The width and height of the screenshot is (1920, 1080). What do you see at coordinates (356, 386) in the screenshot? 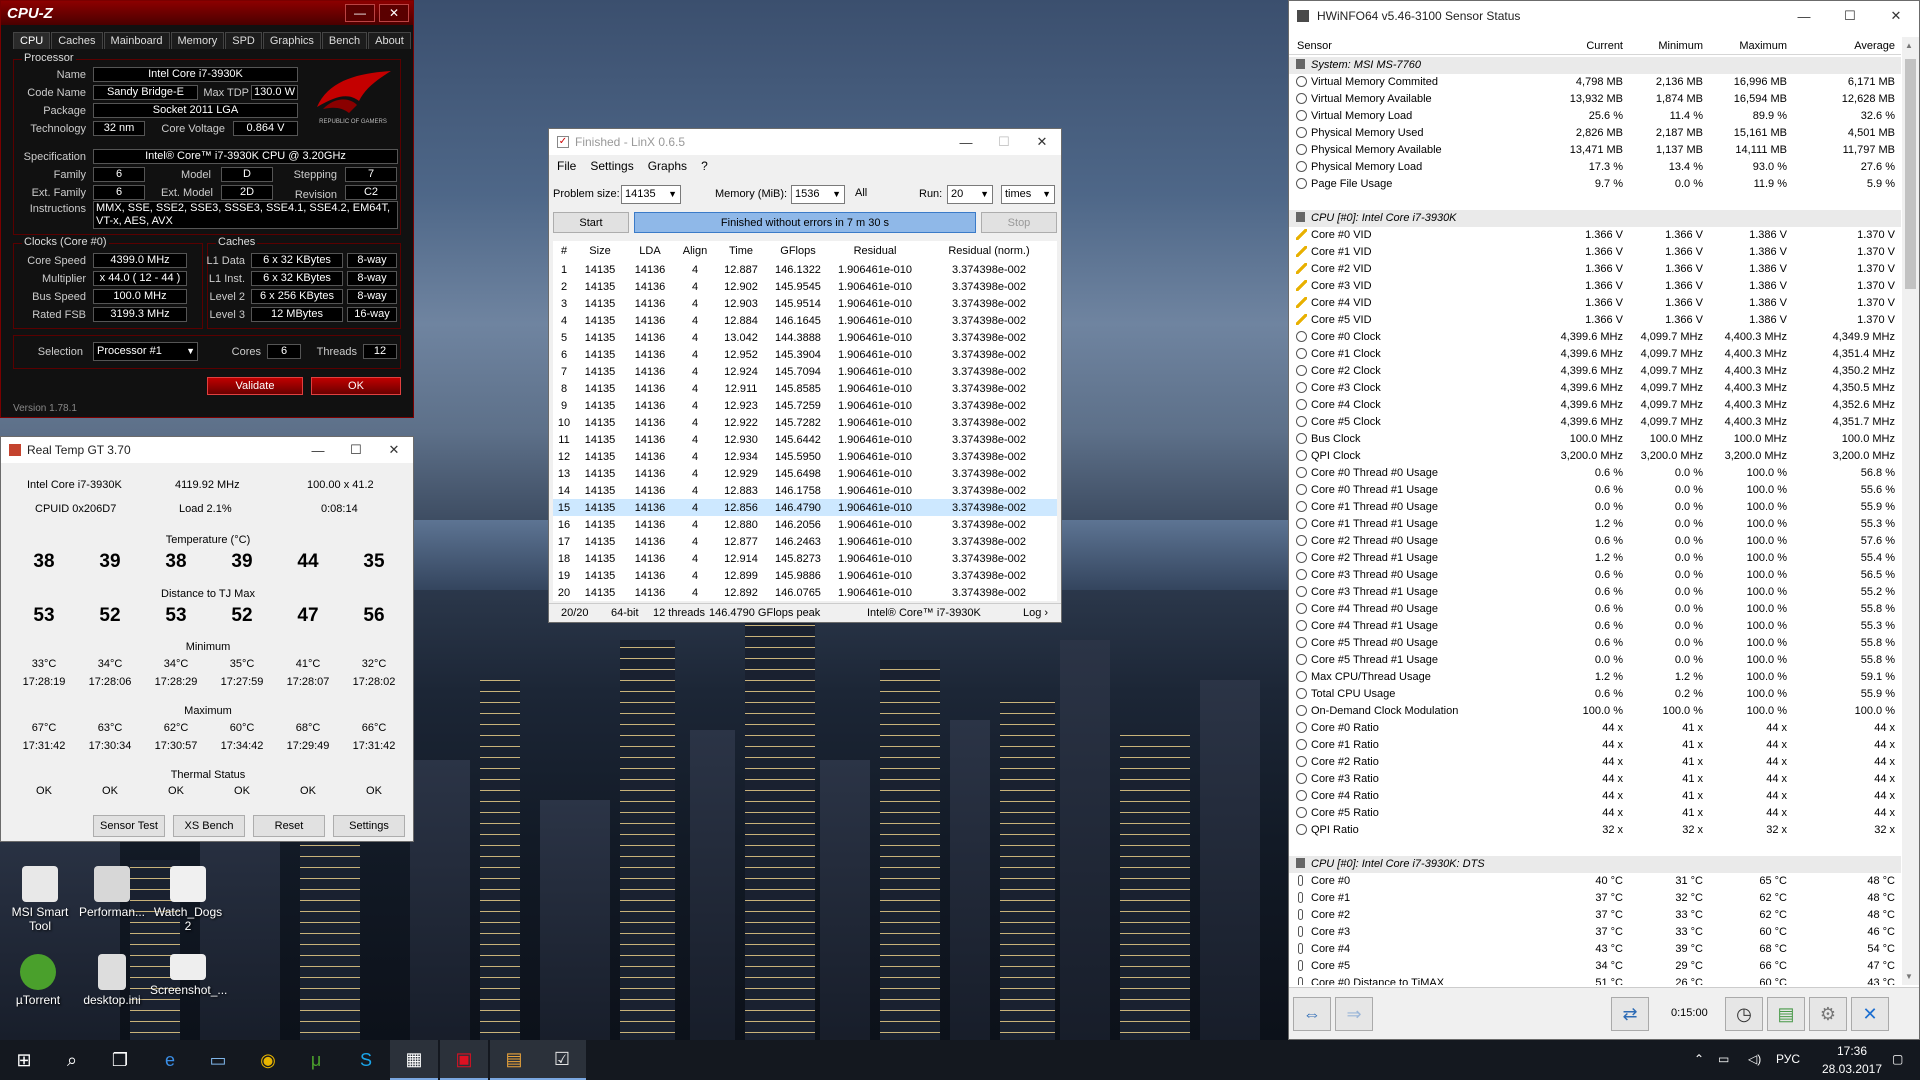
I see `ok-button: OK` at bounding box center [356, 386].